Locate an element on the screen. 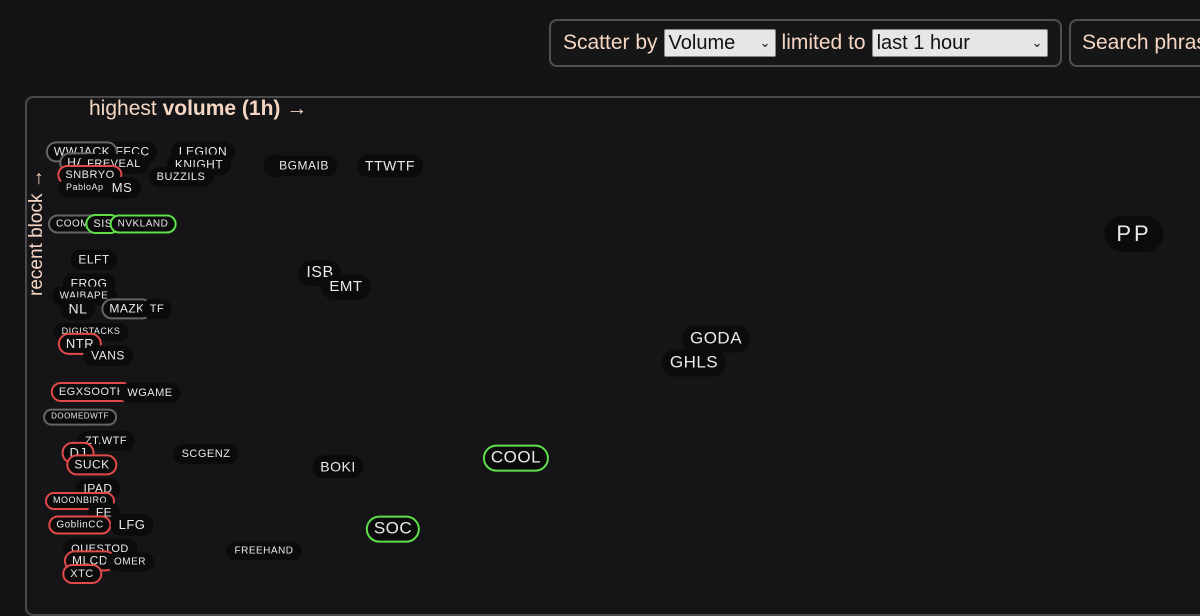 This screenshot has width=1200, height=616. token-pill: GoblinCC is located at coordinates (80, 525).